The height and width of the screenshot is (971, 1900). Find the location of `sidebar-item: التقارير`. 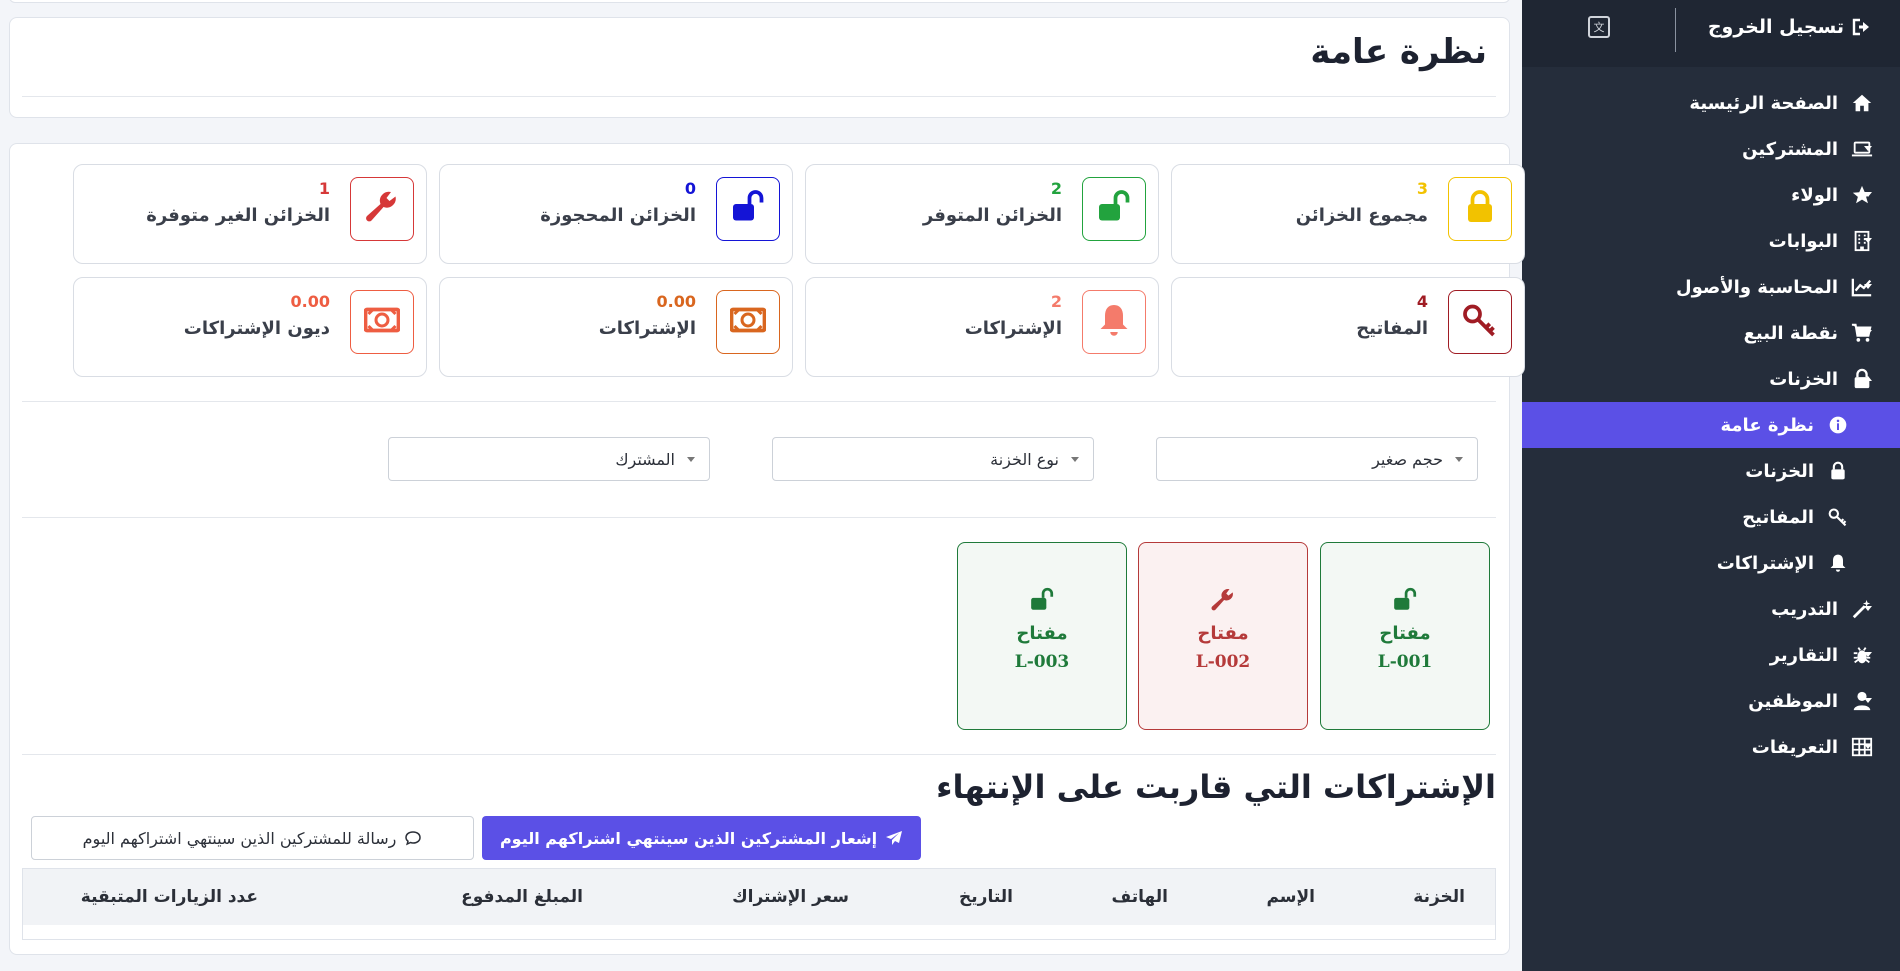

sidebar-item: التقارير is located at coordinates (1711, 655).